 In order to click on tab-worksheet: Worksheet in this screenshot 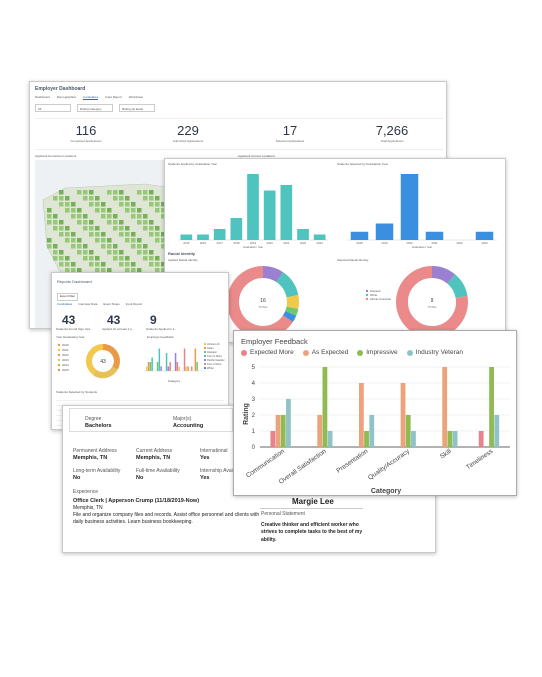, I will do `click(136, 97)`.